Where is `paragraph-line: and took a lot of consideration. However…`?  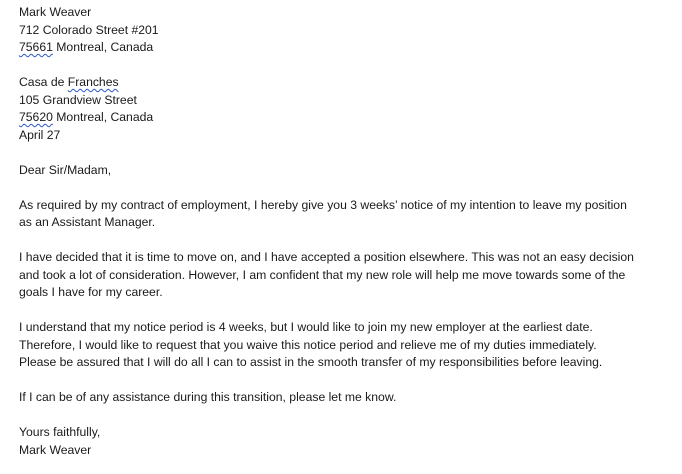 paragraph-line: and took a lot of consideration. However… is located at coordinates (322, 274).